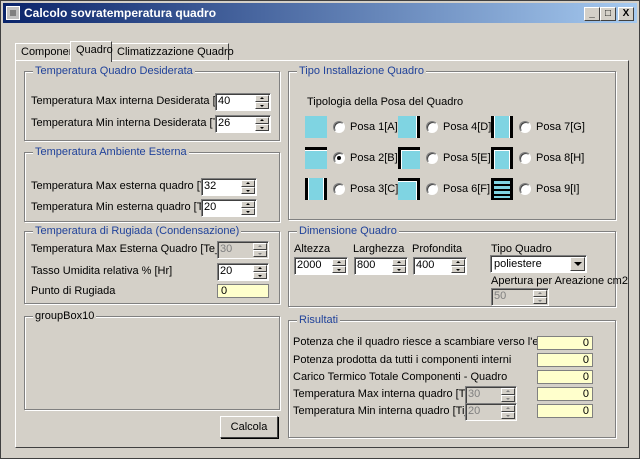 The height and width of the screenshot is (459, 640). I want to click on title-bar: Calcolo sovratemperatura quadro _ □ X, so click(320, 13).